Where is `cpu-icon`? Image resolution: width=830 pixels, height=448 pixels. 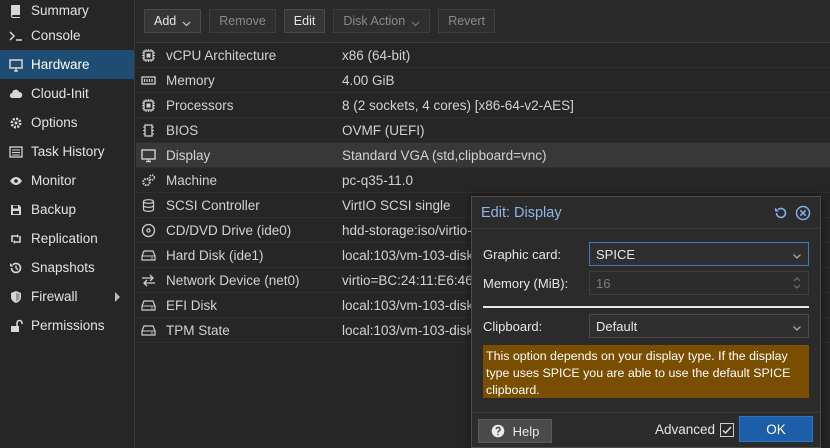 cpu-icon is located at coordinates (148, 105).